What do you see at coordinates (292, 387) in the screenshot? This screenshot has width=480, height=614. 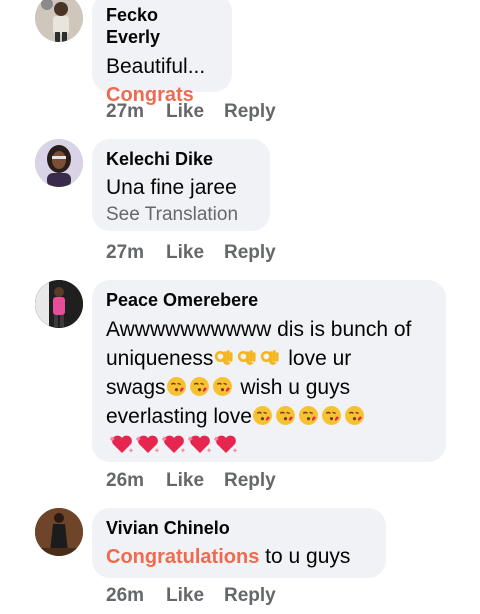 I see `comment-text-fragment: wish u guys` at bounding box center [292, 387].